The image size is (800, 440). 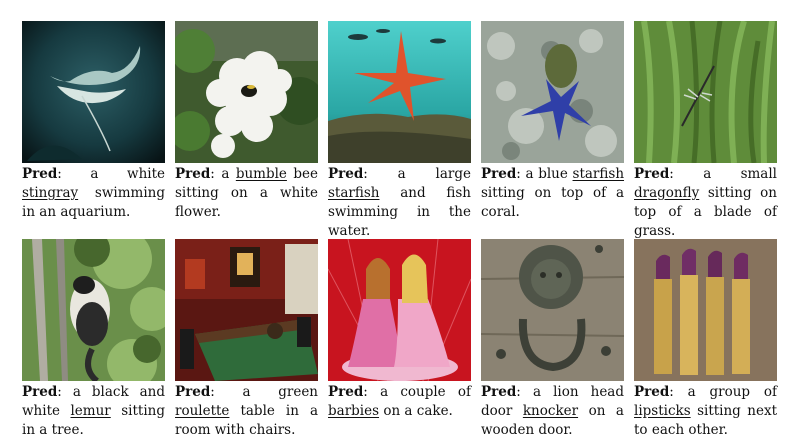 I want to click on caption-text: a green, so click(x=280, y=392).